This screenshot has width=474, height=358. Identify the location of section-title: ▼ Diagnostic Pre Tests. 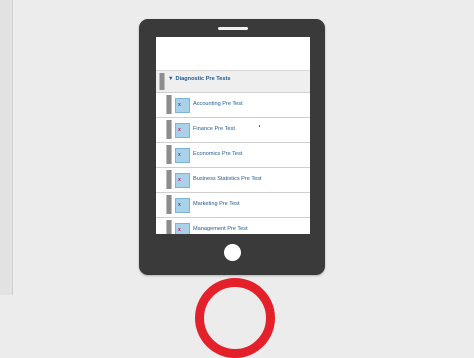
(199, 79).